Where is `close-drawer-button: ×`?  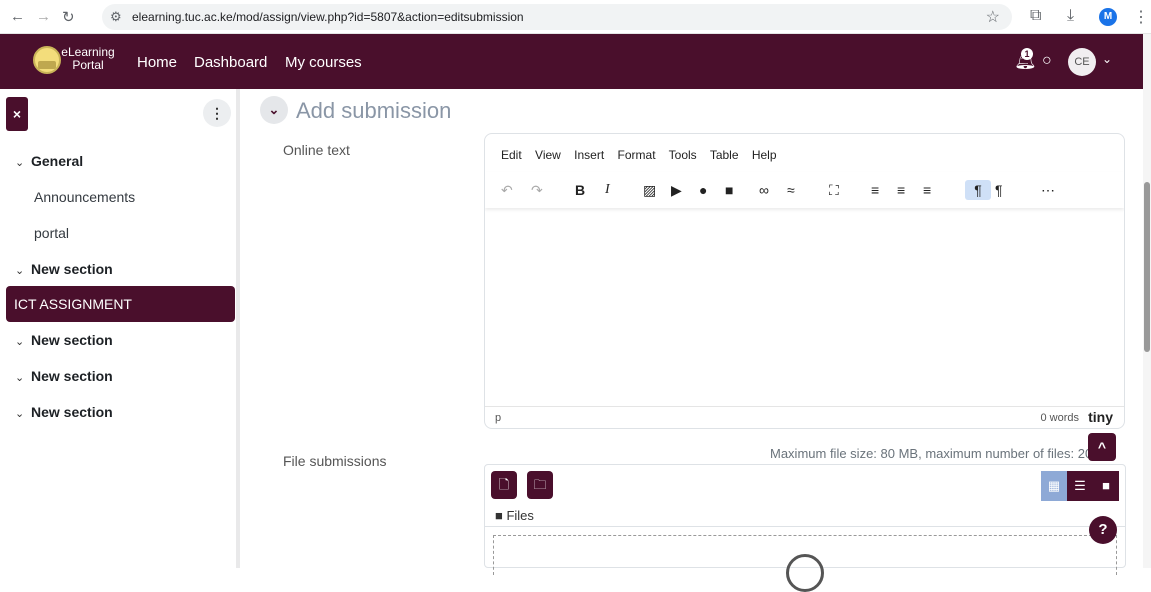
close-drawer-button: × is located at coordinates (17, 114).